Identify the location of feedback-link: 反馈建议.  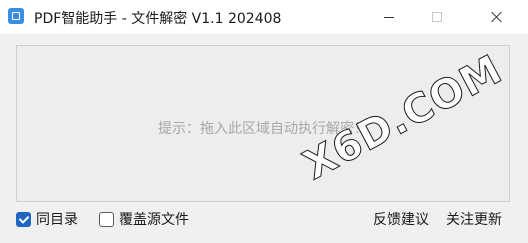
(401, 219).